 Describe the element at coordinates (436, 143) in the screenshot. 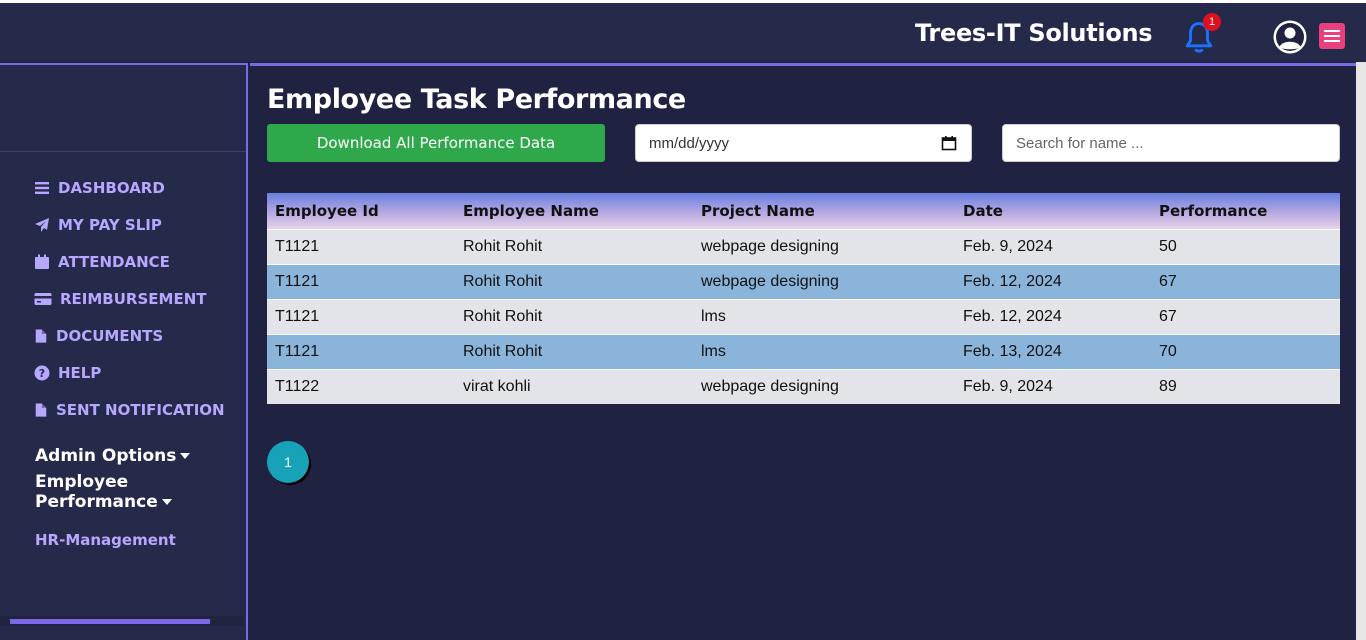

I see `download-all-performance-button: Download All Performance Data` at that location.